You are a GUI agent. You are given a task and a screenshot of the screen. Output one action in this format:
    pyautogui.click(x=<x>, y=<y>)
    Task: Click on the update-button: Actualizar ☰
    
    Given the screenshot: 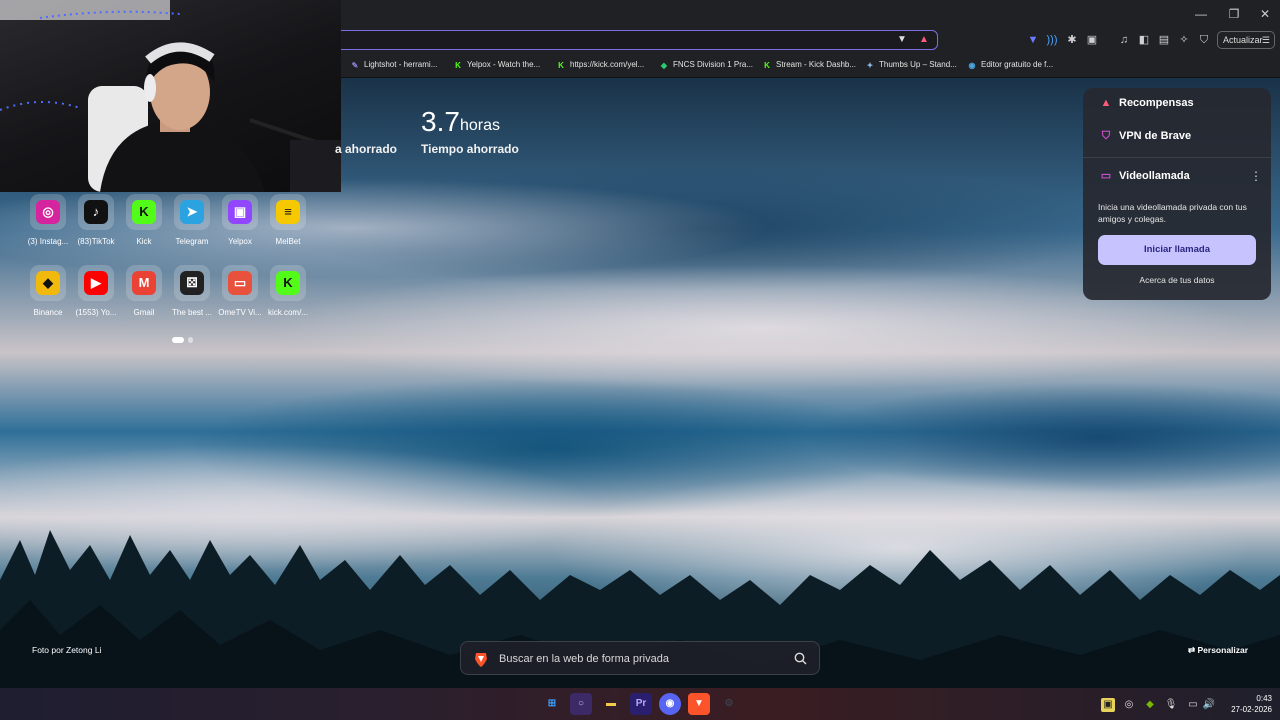 What is the action you would take?
    pyautogui.click(x=1246, y=40)
    